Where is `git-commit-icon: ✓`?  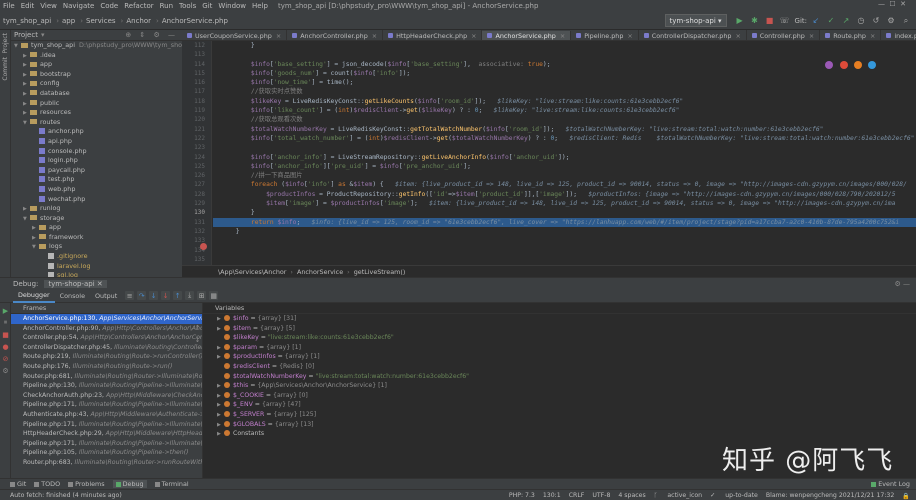
git-commit-icon: ✓ is located at coordinates (831, 21).